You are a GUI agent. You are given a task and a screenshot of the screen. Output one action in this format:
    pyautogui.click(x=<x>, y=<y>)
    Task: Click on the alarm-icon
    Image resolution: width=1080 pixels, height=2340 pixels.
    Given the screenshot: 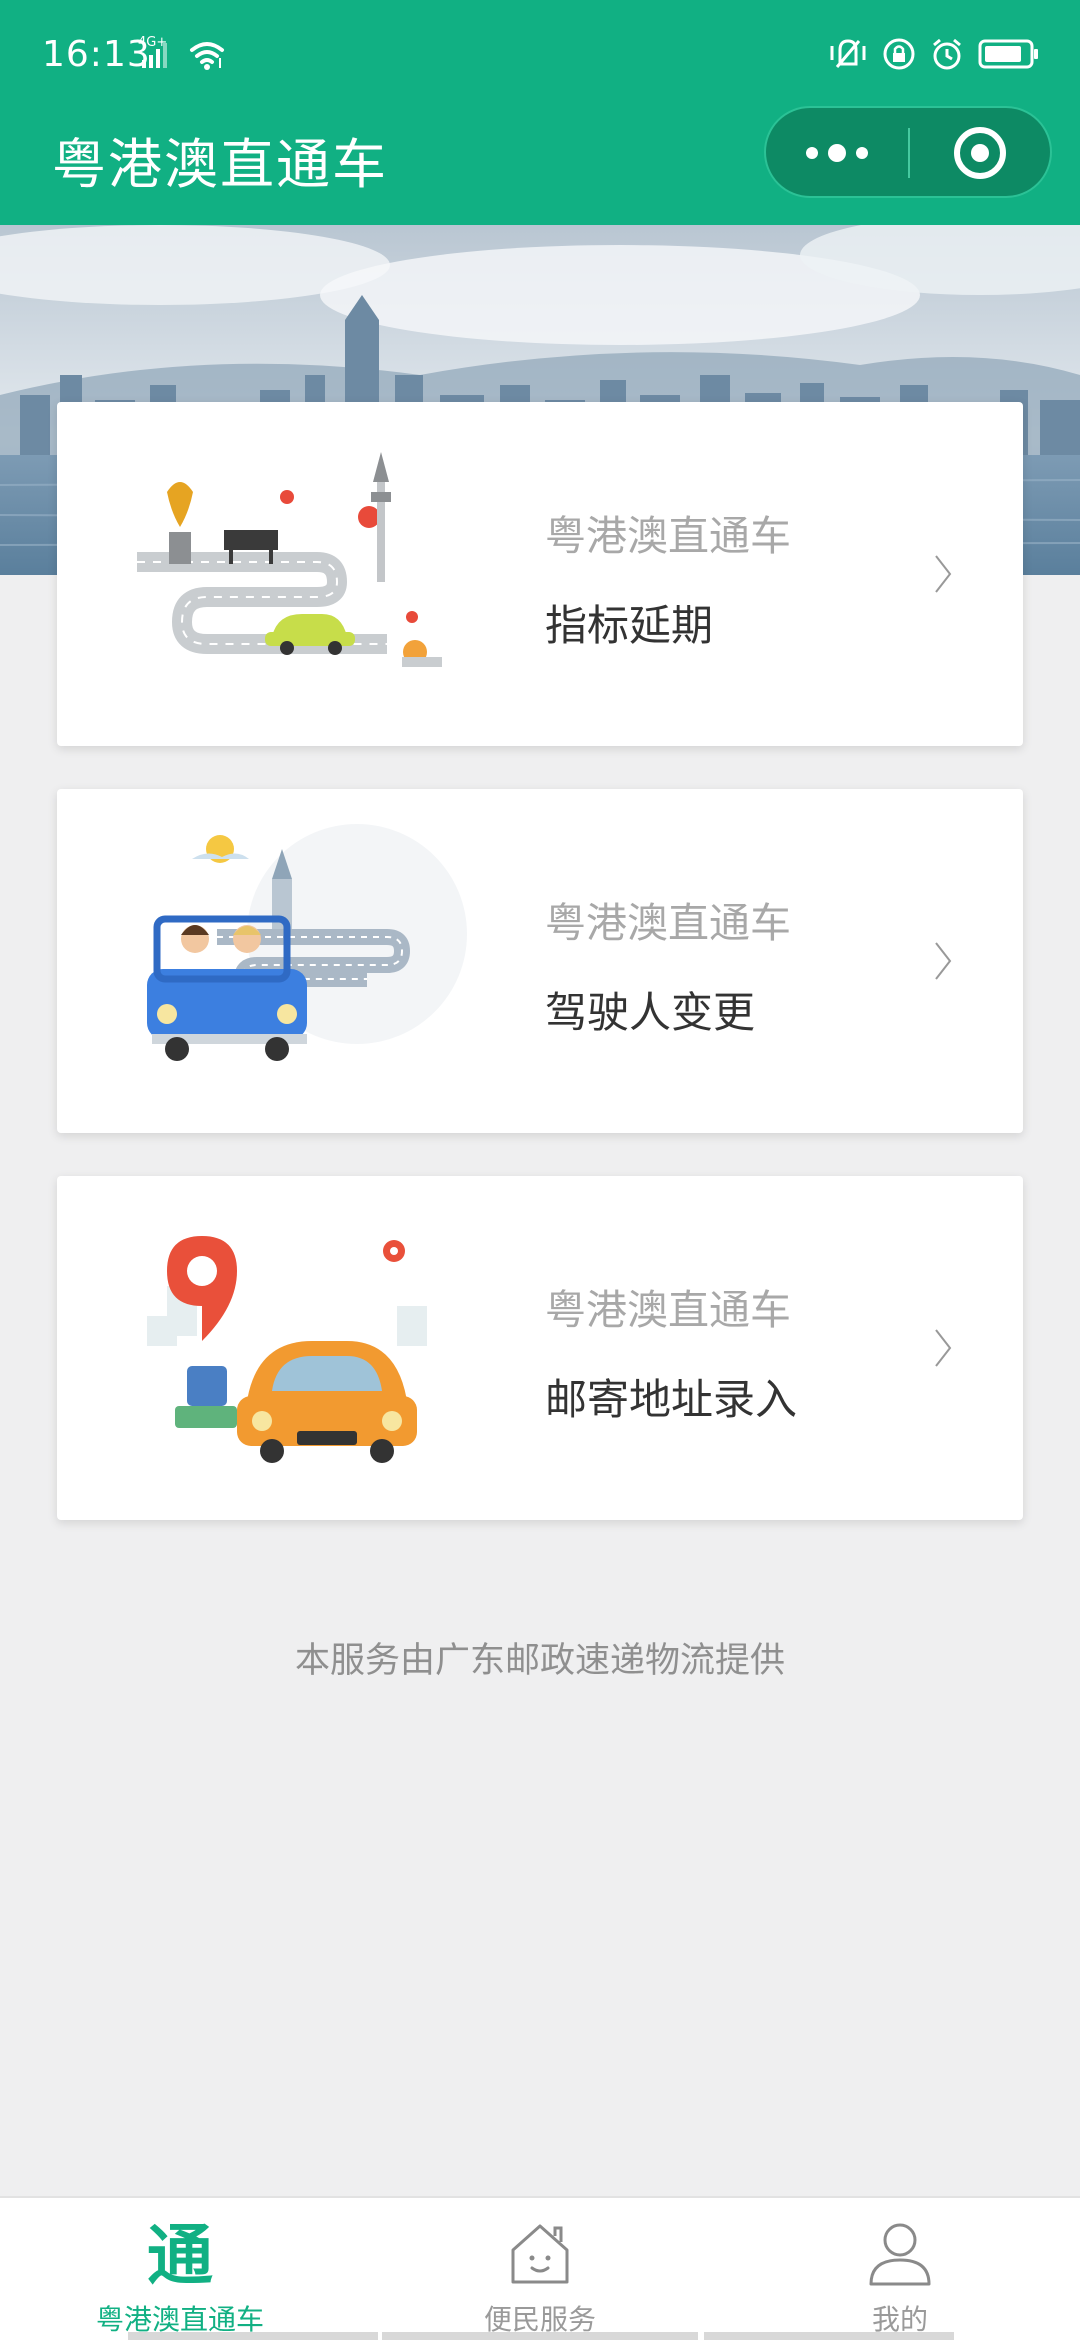 What is the action you would take?
    pyautogui.click(x=947, y=54)
    